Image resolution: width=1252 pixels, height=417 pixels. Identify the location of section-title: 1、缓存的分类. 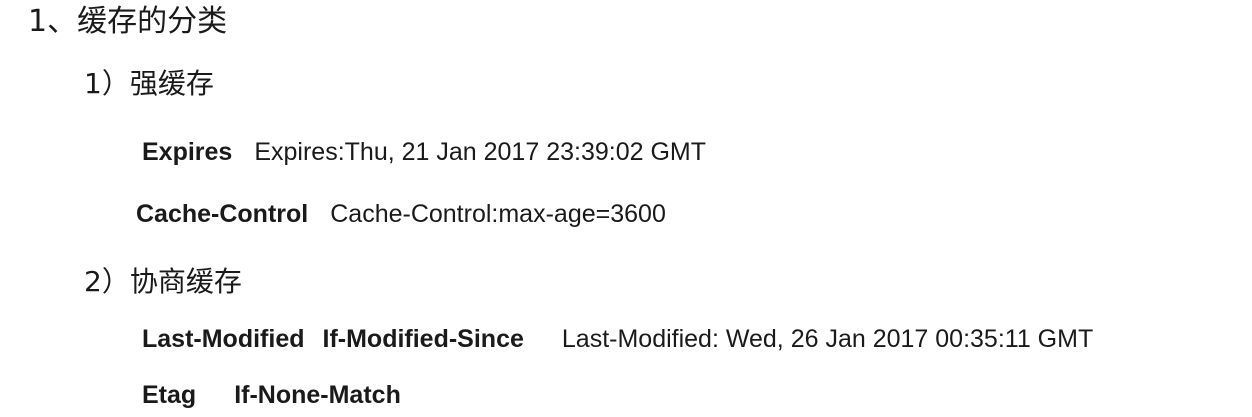
(128, 21).